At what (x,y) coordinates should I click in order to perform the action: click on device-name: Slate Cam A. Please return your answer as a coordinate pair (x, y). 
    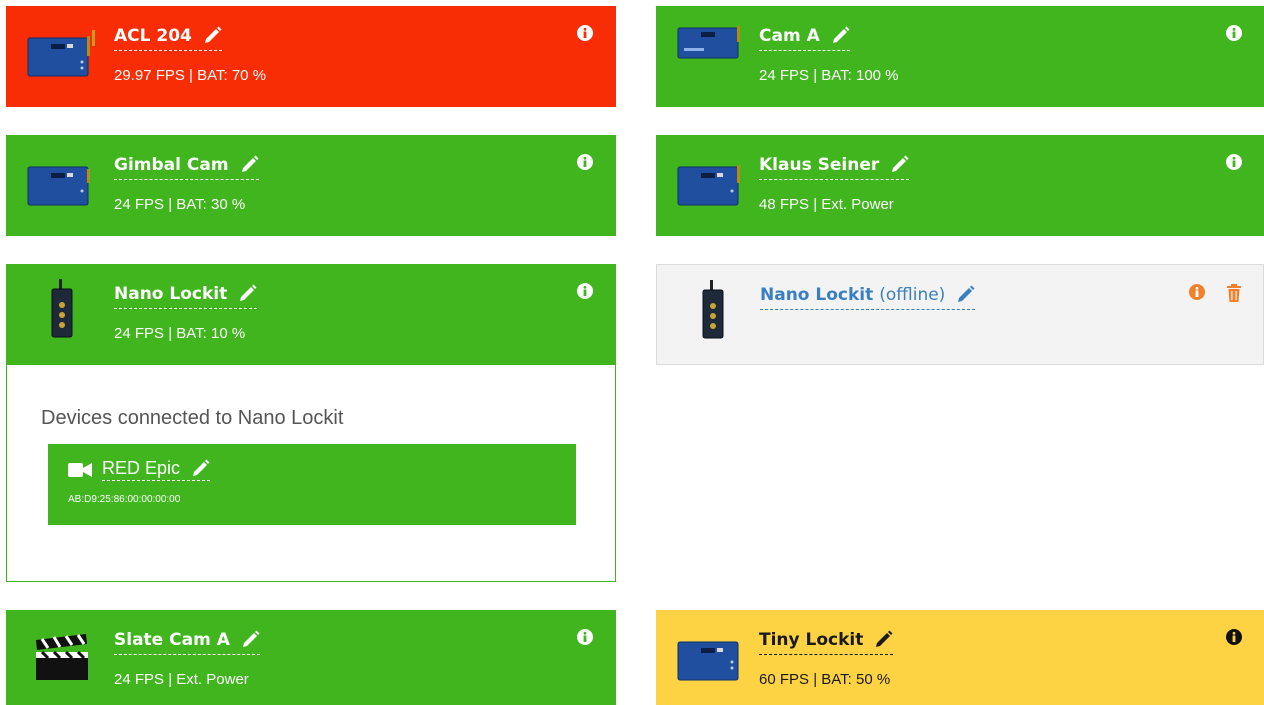
    Looking at the image, I should click on (187, 641).